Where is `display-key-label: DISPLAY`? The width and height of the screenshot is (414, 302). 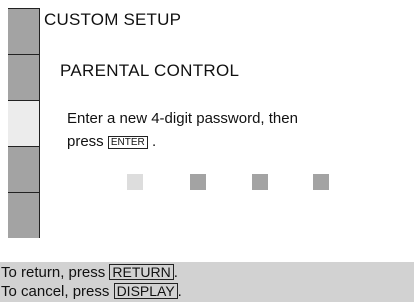
display-key-label: DISPLAY is located at coordinates (145, 291).